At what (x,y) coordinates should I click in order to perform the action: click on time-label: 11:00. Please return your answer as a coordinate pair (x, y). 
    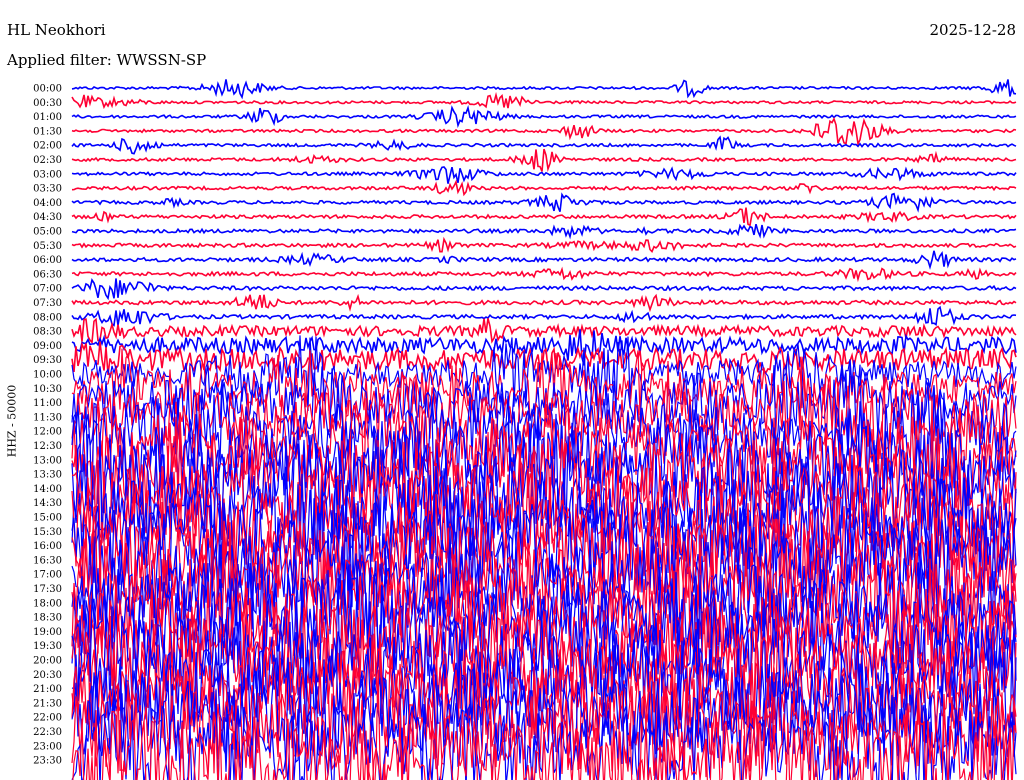
    Looking at the image, I should click on (47, 403).